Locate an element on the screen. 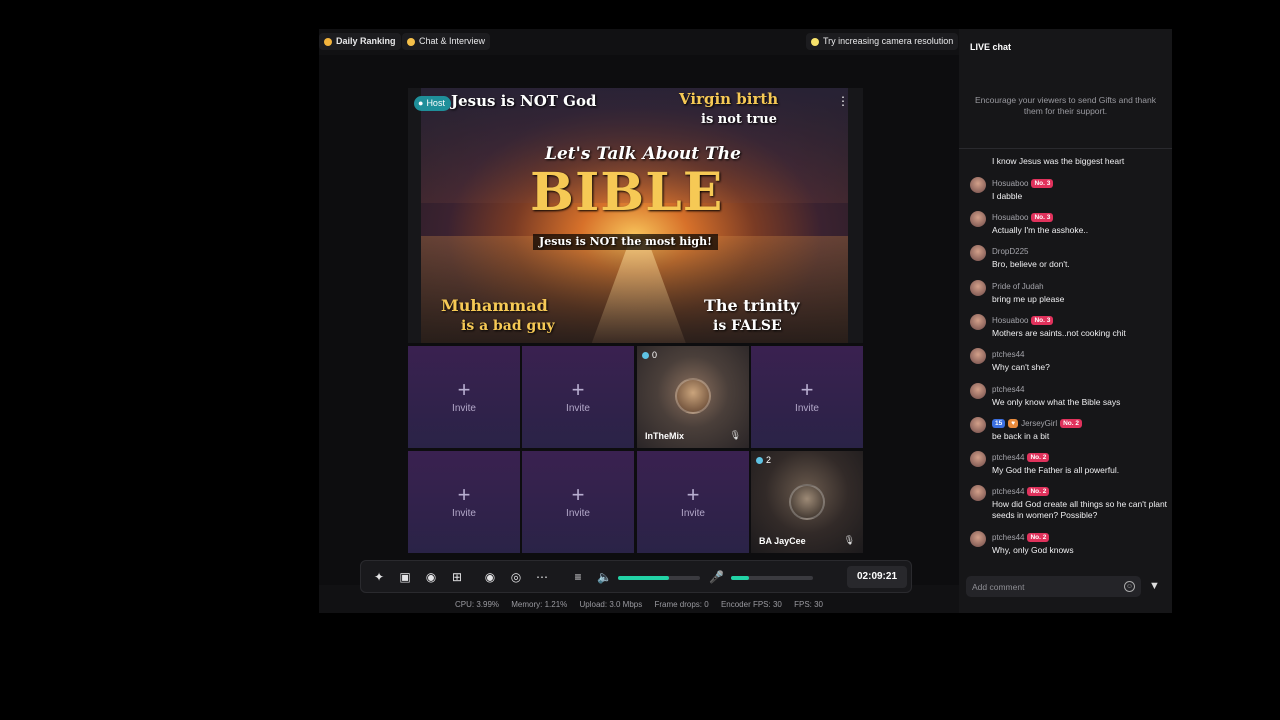 Image resolution: width=1280 pixels, height=720 pixels. thumb-text-trinity: The trinity is located at coordinates (752, 305).